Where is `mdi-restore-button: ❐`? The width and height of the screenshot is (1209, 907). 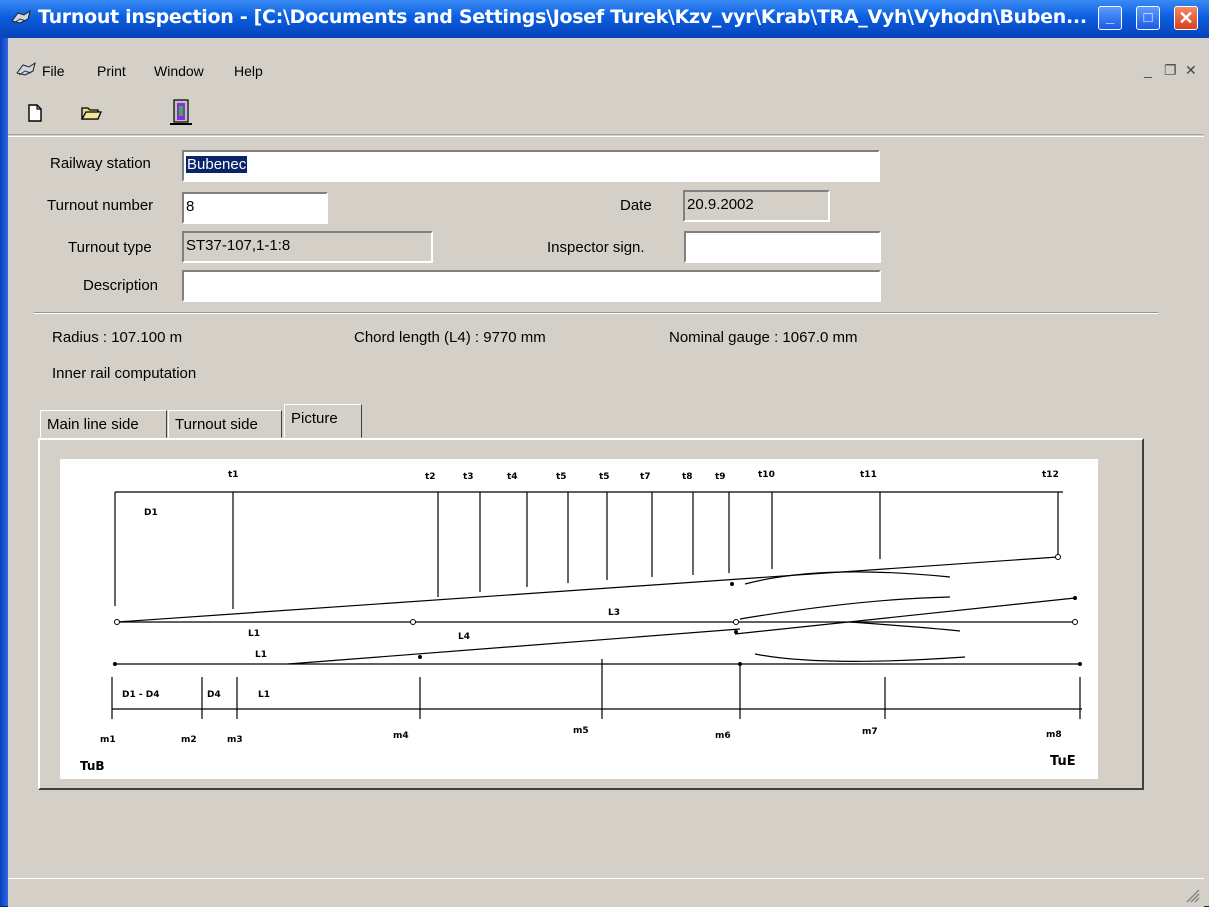 mdi-restore-button: ❐ is located at coordinates (1170, 70).